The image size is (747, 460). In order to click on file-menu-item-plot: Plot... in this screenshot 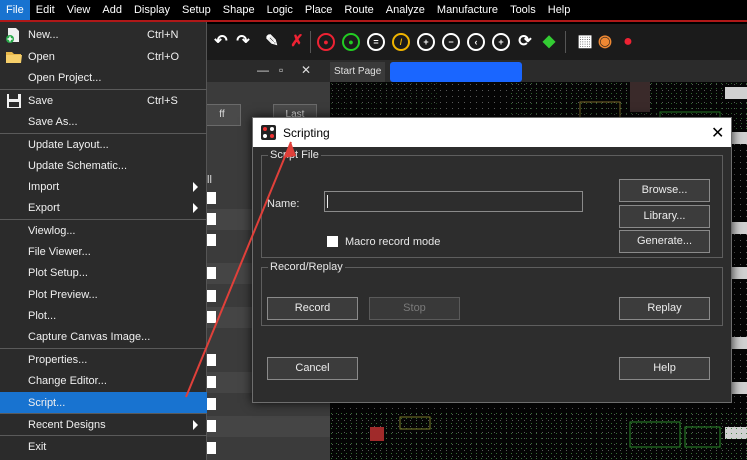, I will do `click(103, 315)`.